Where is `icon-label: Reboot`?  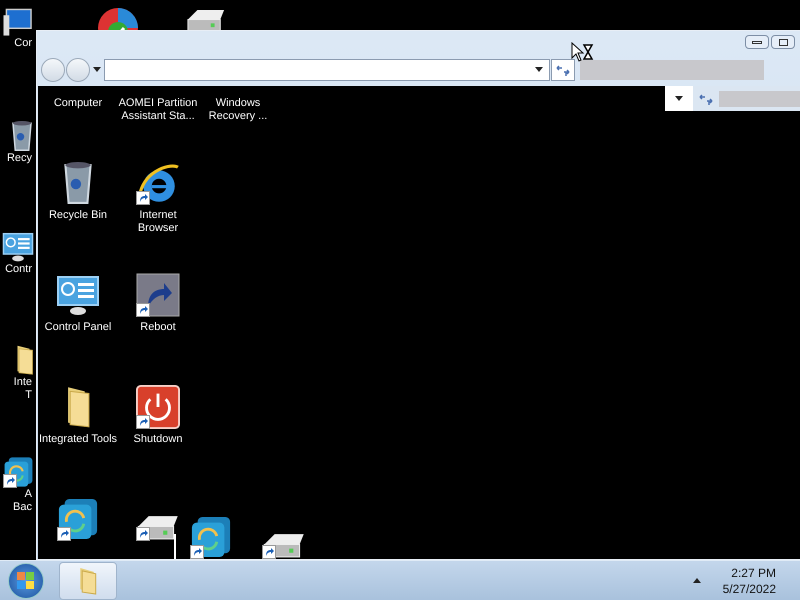 icon-label: Reboot is located at coordinates (158, 327).